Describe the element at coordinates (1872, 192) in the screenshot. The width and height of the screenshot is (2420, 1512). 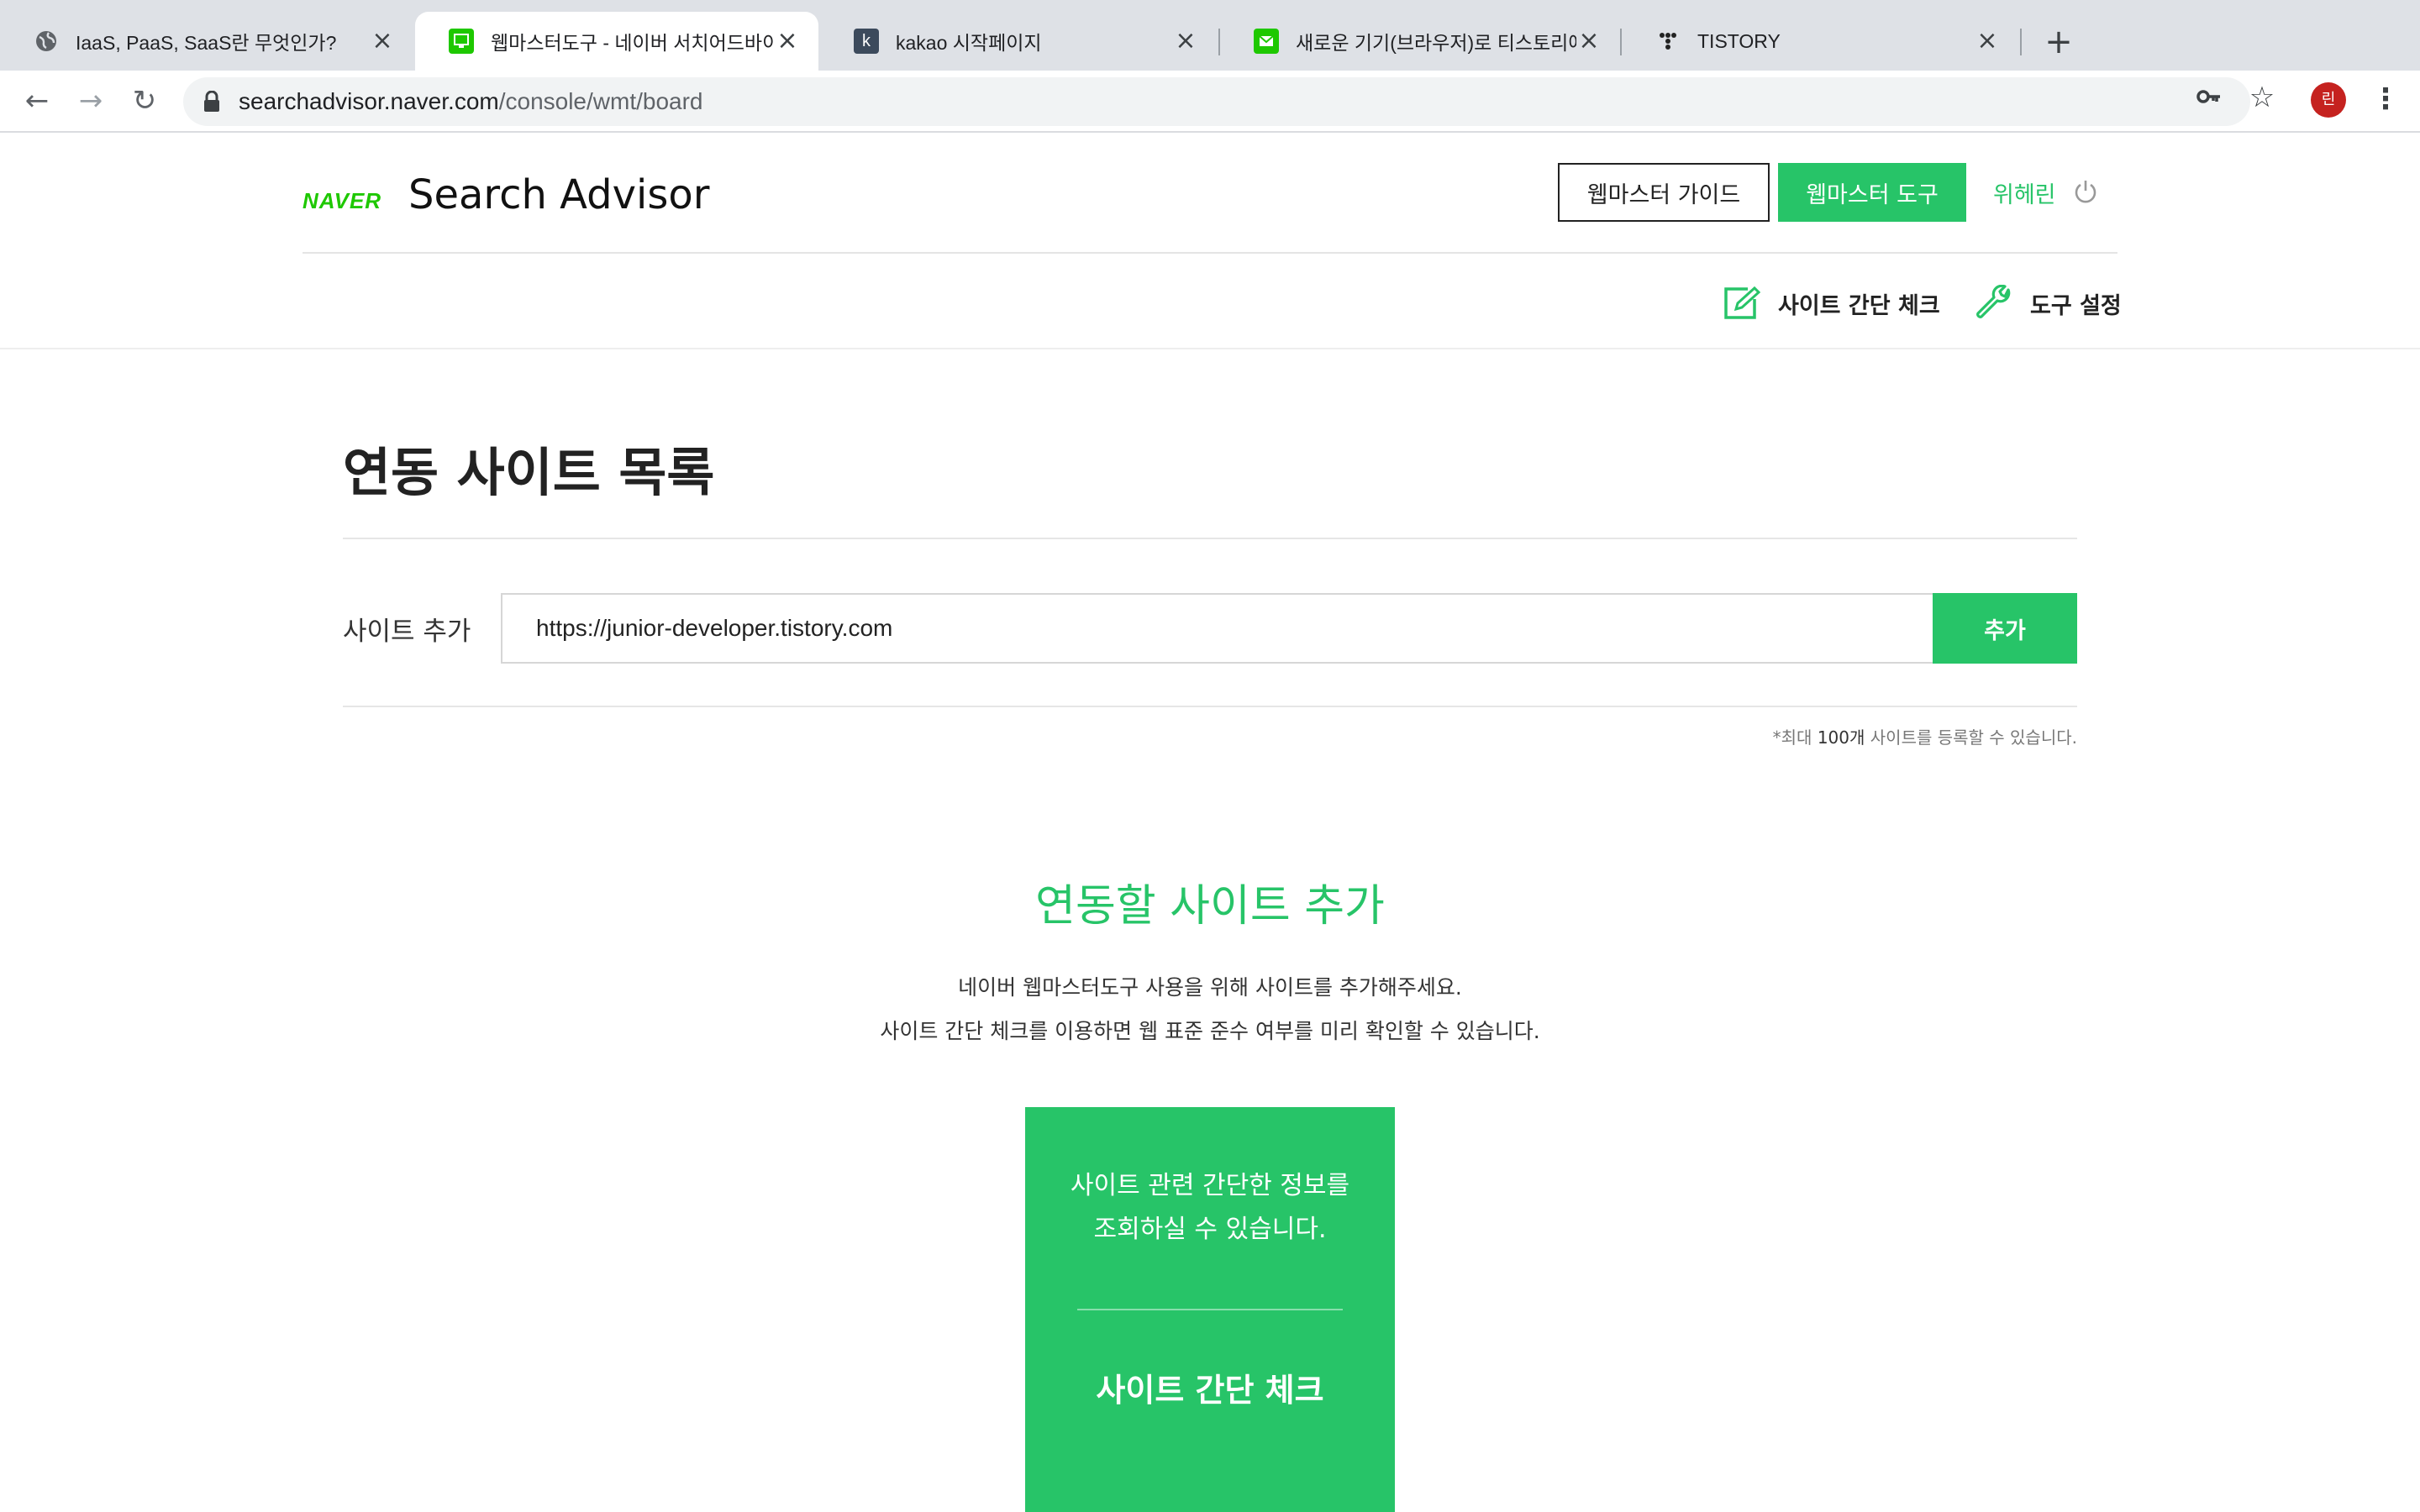
I see `webmaster-tool-button: 웹마스터 도구` at that location.